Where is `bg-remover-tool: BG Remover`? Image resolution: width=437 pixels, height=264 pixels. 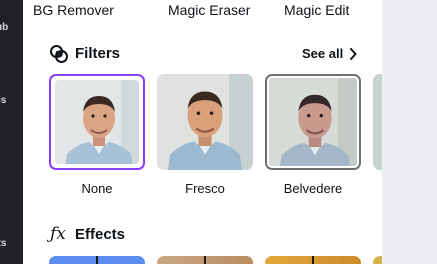
bg-remover-tool: BG Remover is located at coordinates (73, 10).